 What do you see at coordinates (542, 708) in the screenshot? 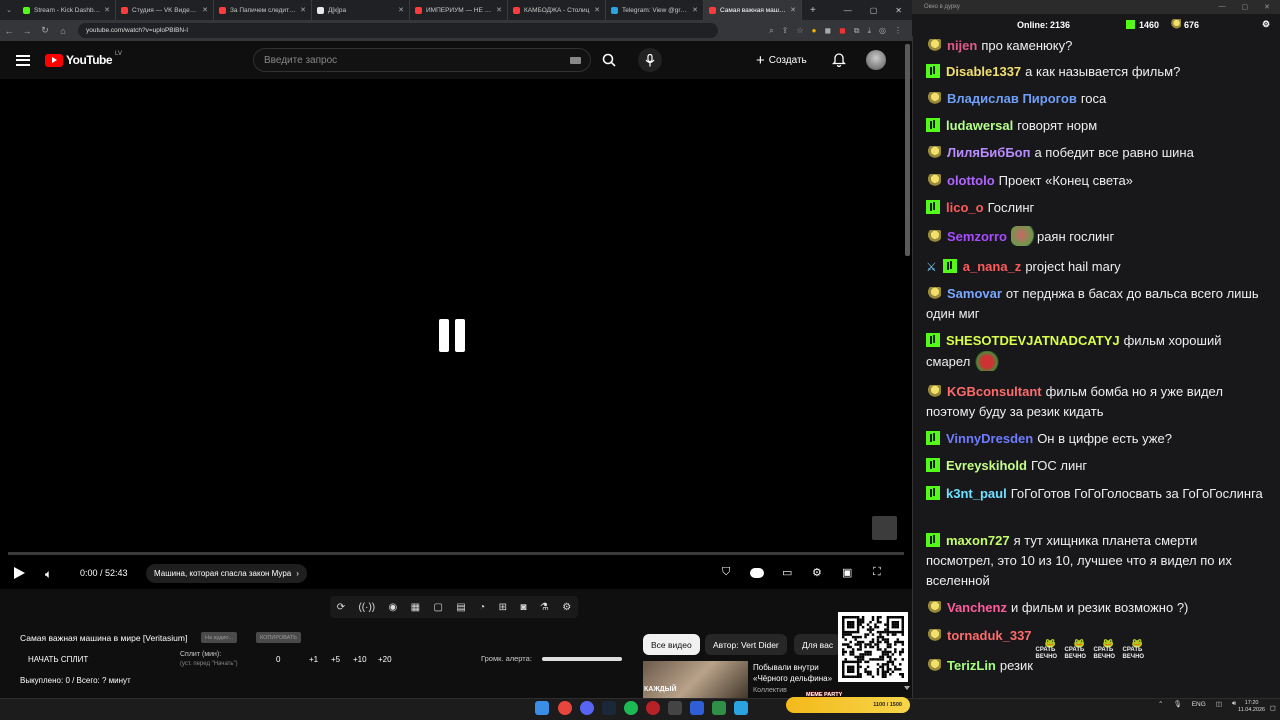
I see `windows-start-icon` at bounding box center [542, 708].